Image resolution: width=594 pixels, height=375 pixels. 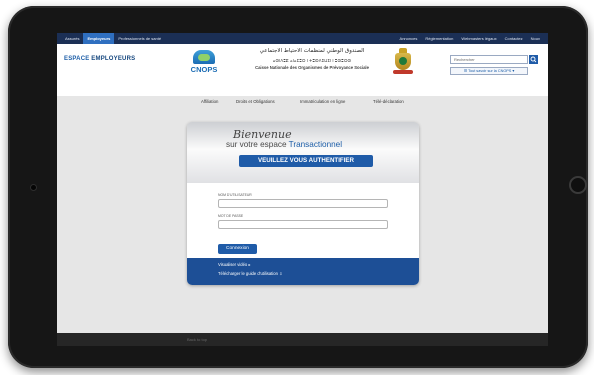 What do you see at coordinates (209, 102) in the screenshot?
I see `nav-affiliation: Affiliation` at bounding box center [209, 102].